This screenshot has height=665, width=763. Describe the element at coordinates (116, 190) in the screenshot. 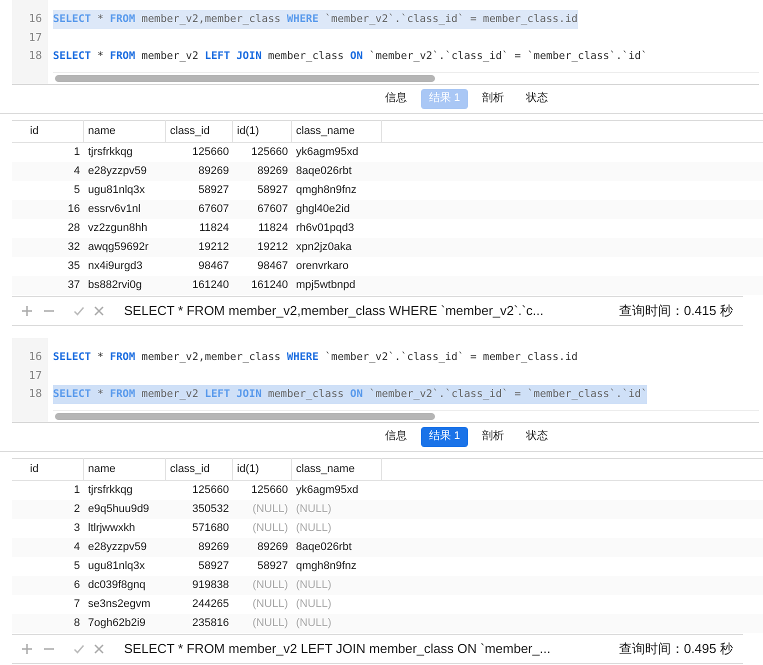

I see `table-cell-text: ugu81nlq3x` at that location.